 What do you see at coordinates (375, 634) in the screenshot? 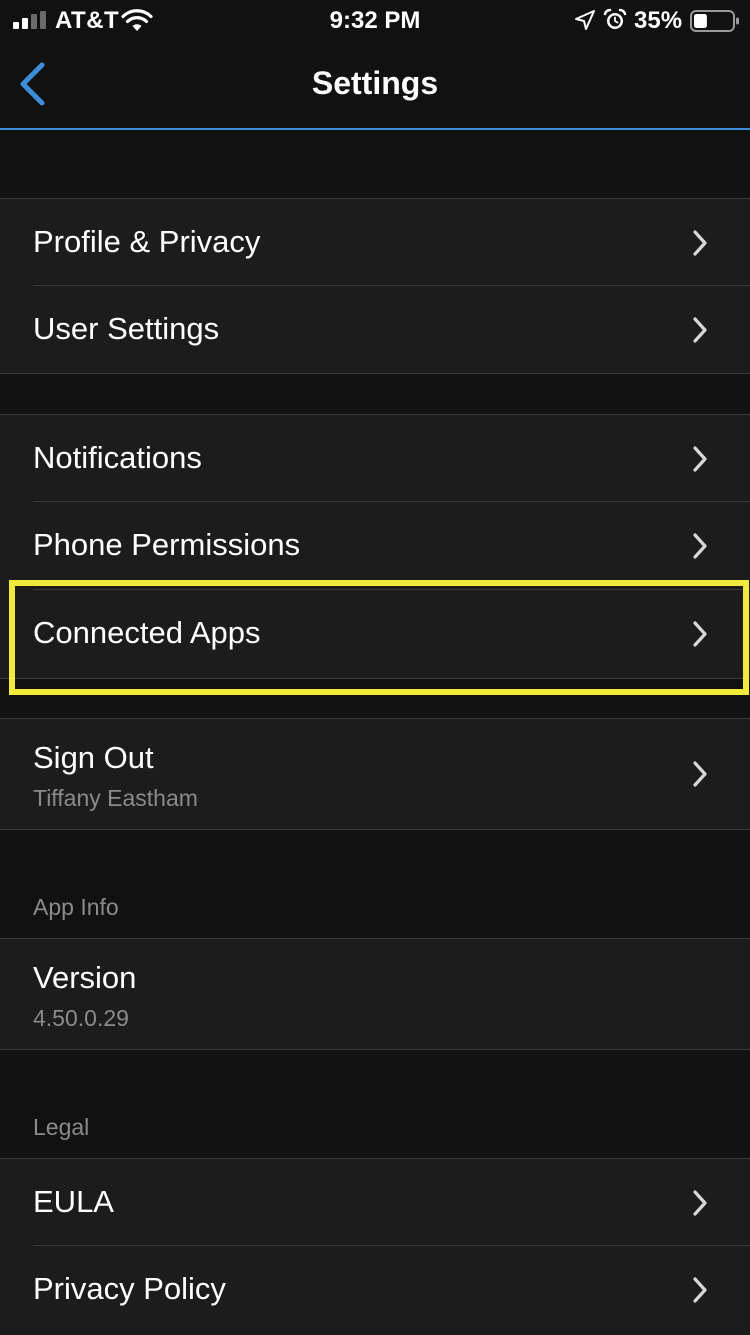
I see `row-connected-apps: Connected Apps` at bounding box center [375, 634].